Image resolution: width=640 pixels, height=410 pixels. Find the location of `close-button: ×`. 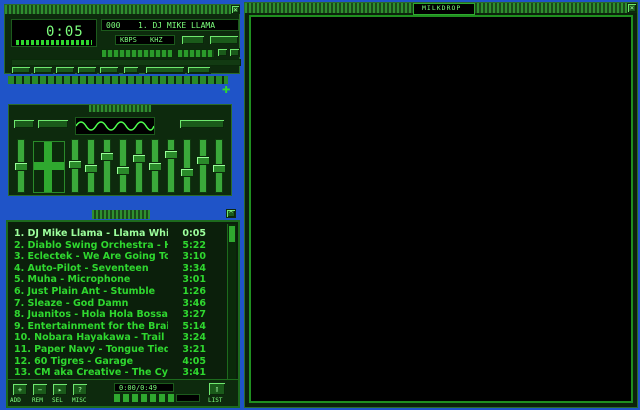

close-button: × is located at coordinates (235, 9).